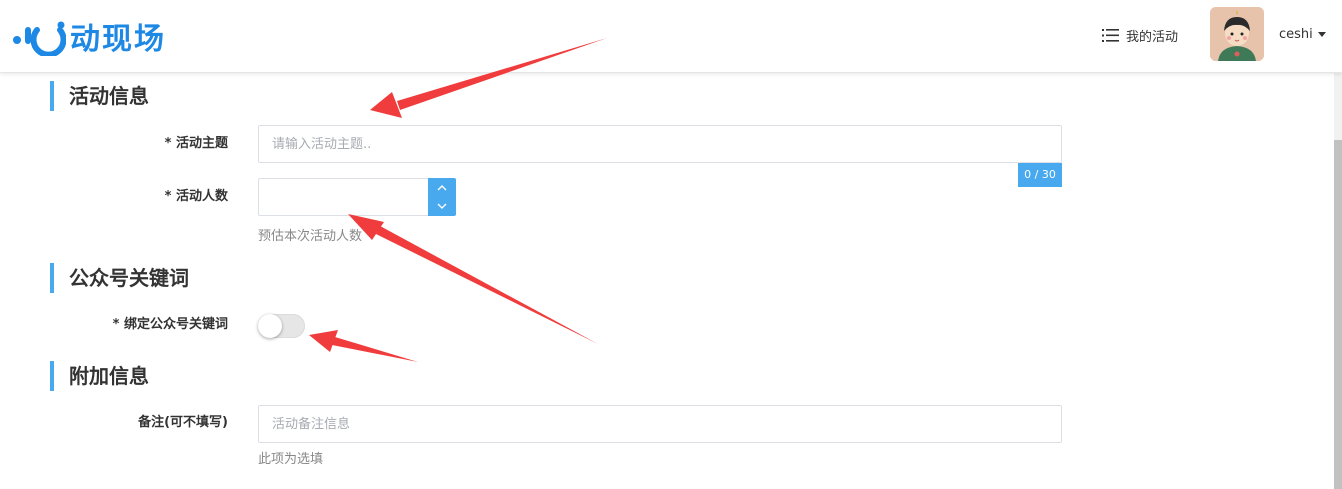 This screenshot has width=1342, height=489. I want to click on top-header: 动现场 我的活动 ceshi, so click(671, 36).